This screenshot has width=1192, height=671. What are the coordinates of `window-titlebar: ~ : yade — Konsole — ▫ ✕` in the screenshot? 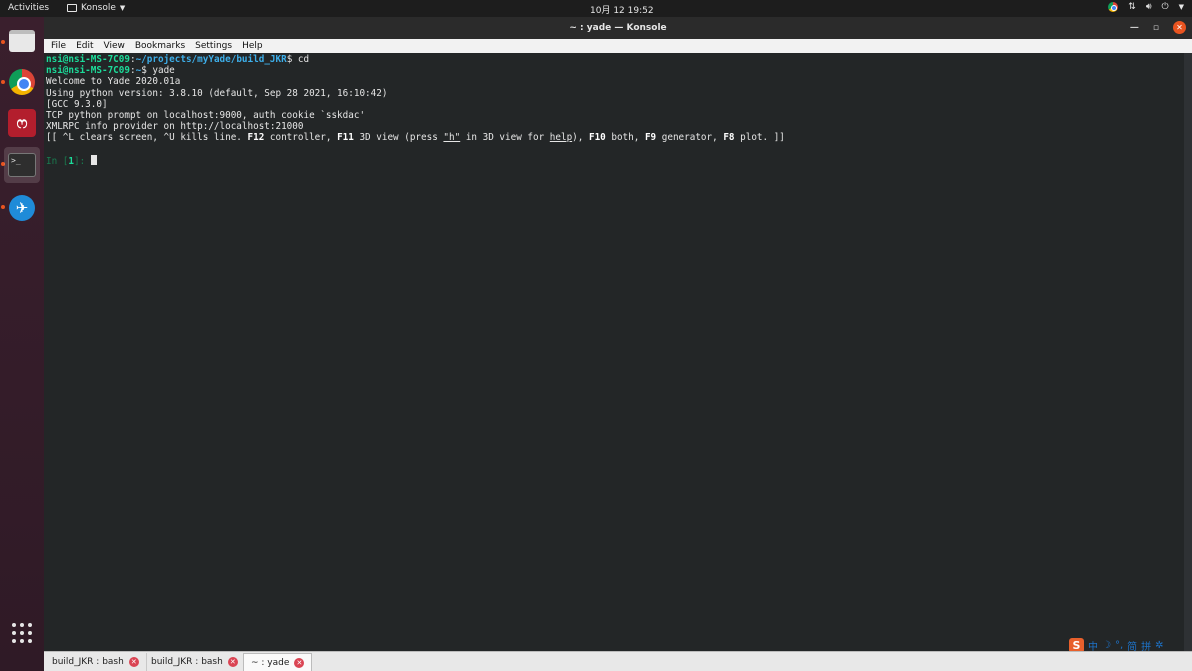 It's located at (618, 28).